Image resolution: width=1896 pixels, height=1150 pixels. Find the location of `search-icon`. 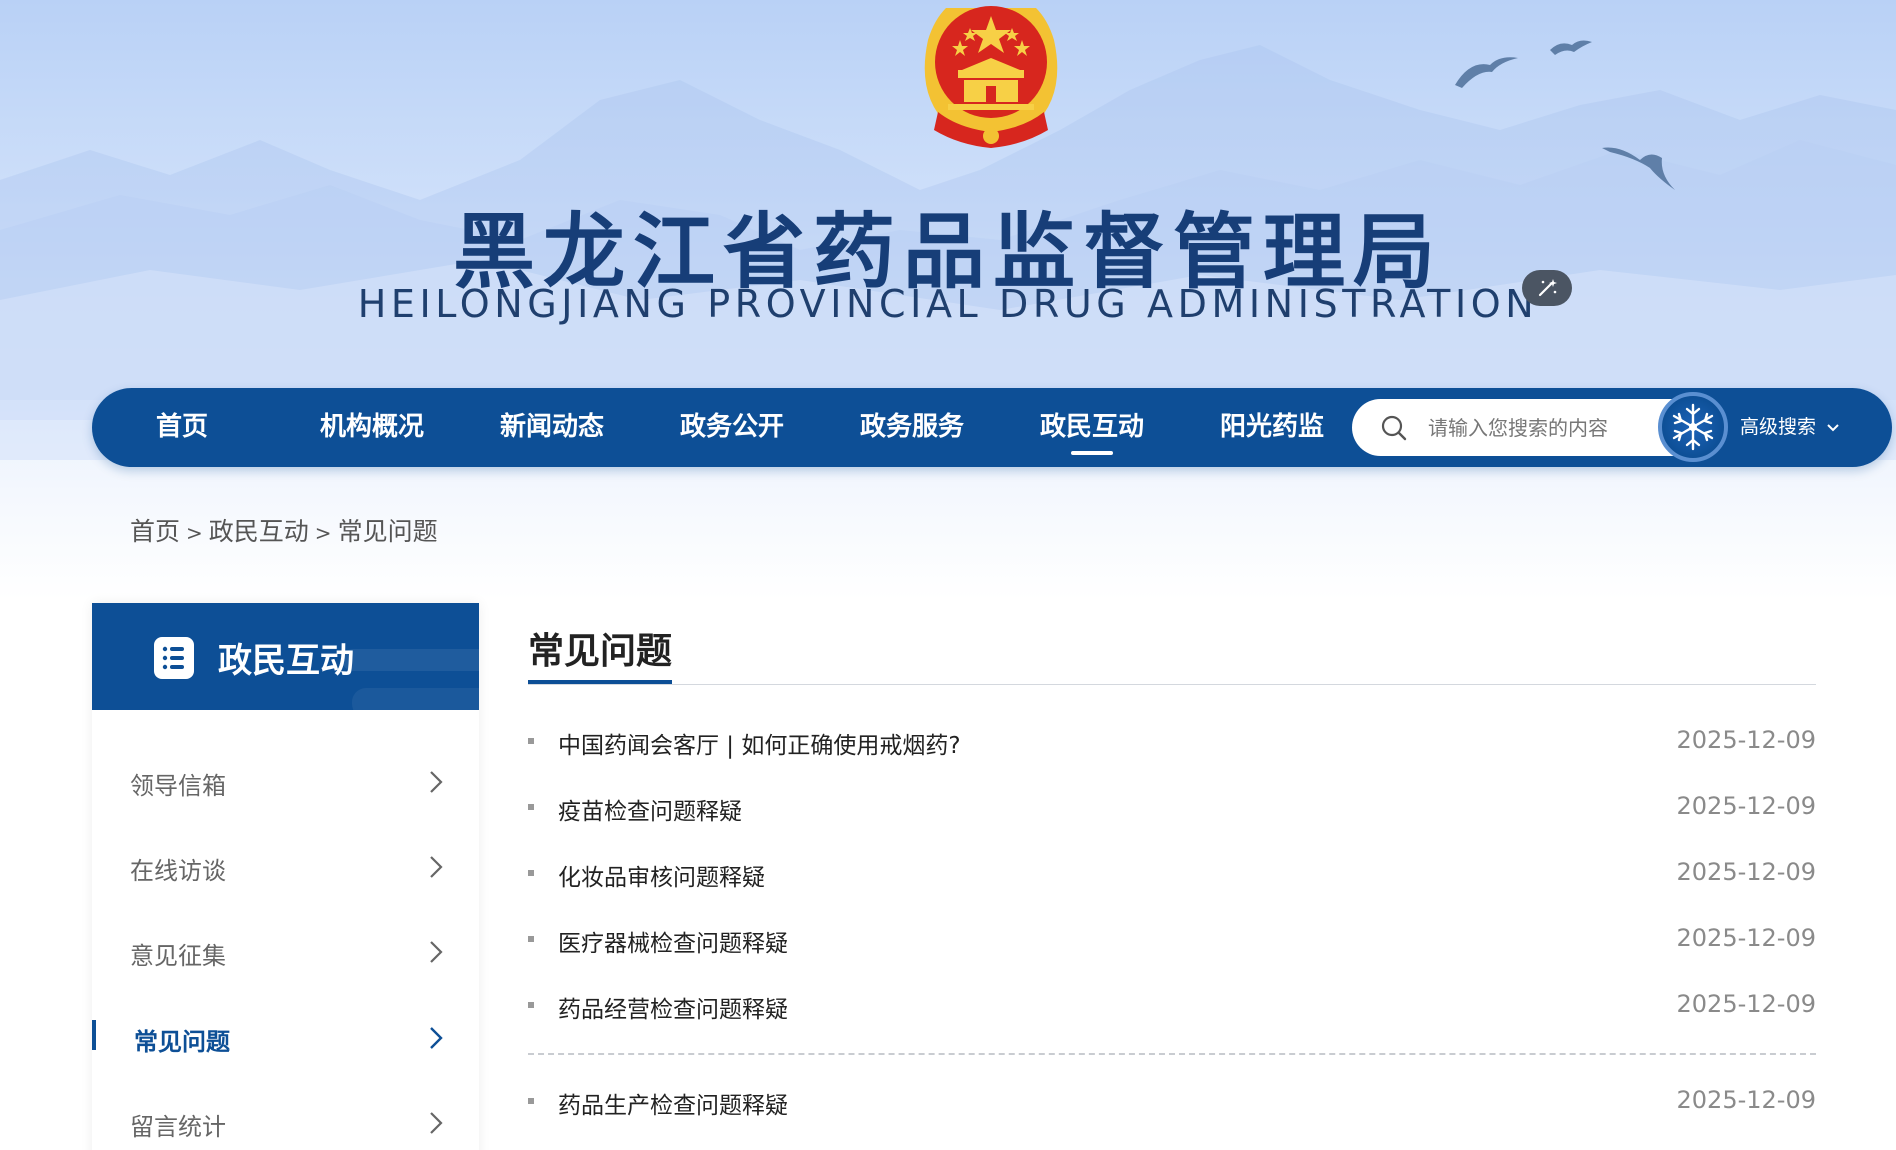

search-icon is located at coordinates (1394, 428).